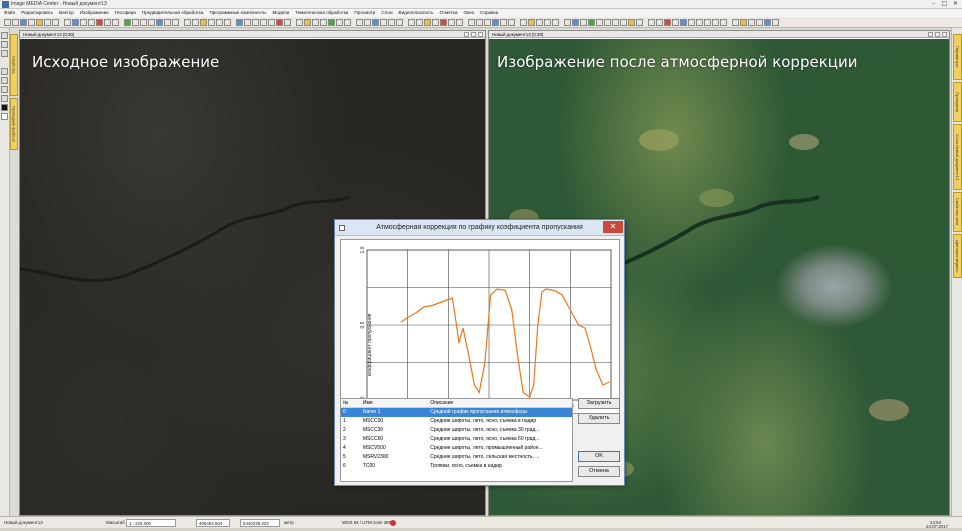 The width and height of the screenshot is (962, 531). I want to click on ok-button: OK, so click(599, 456).